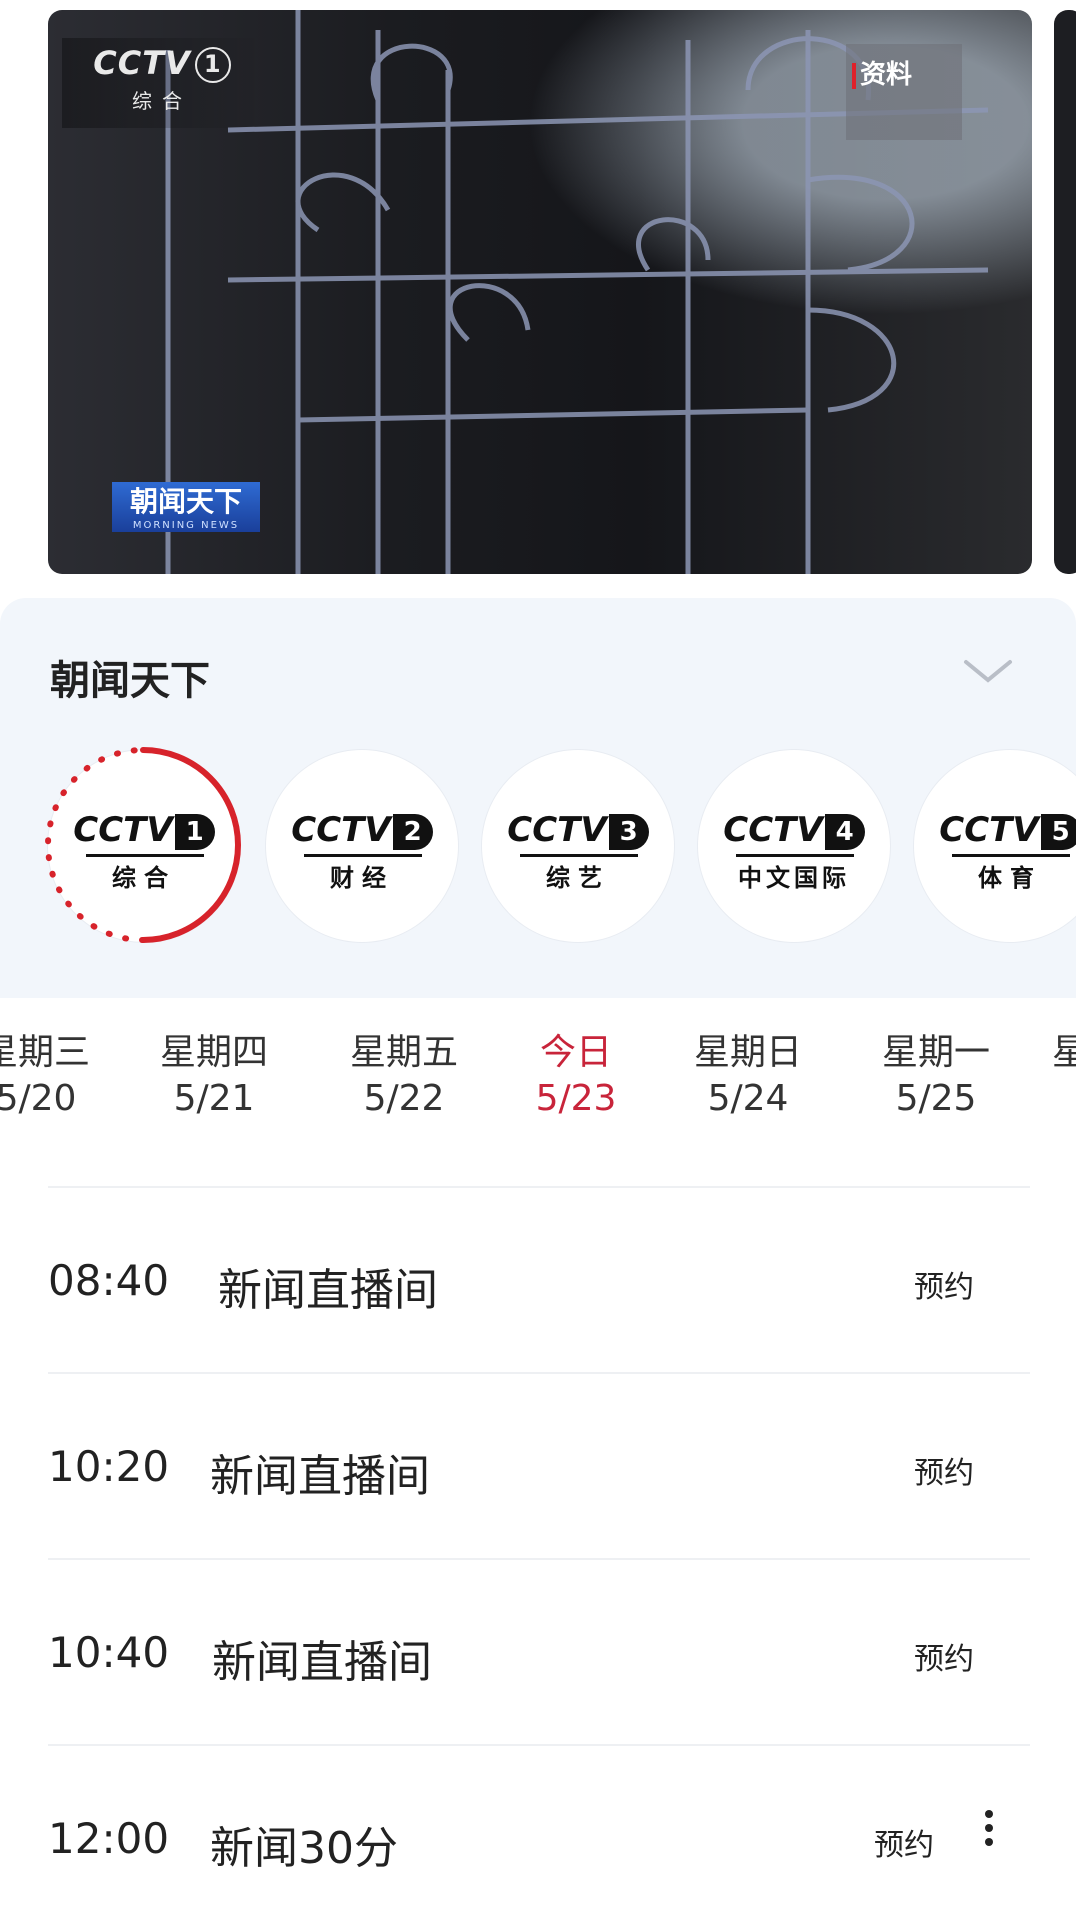 Image resolution: width=1076 pixels, height=1930 pixels. Describe the element at coordinates (988, 670) in the screenshot. I see `chevron-down-icon` at that location.